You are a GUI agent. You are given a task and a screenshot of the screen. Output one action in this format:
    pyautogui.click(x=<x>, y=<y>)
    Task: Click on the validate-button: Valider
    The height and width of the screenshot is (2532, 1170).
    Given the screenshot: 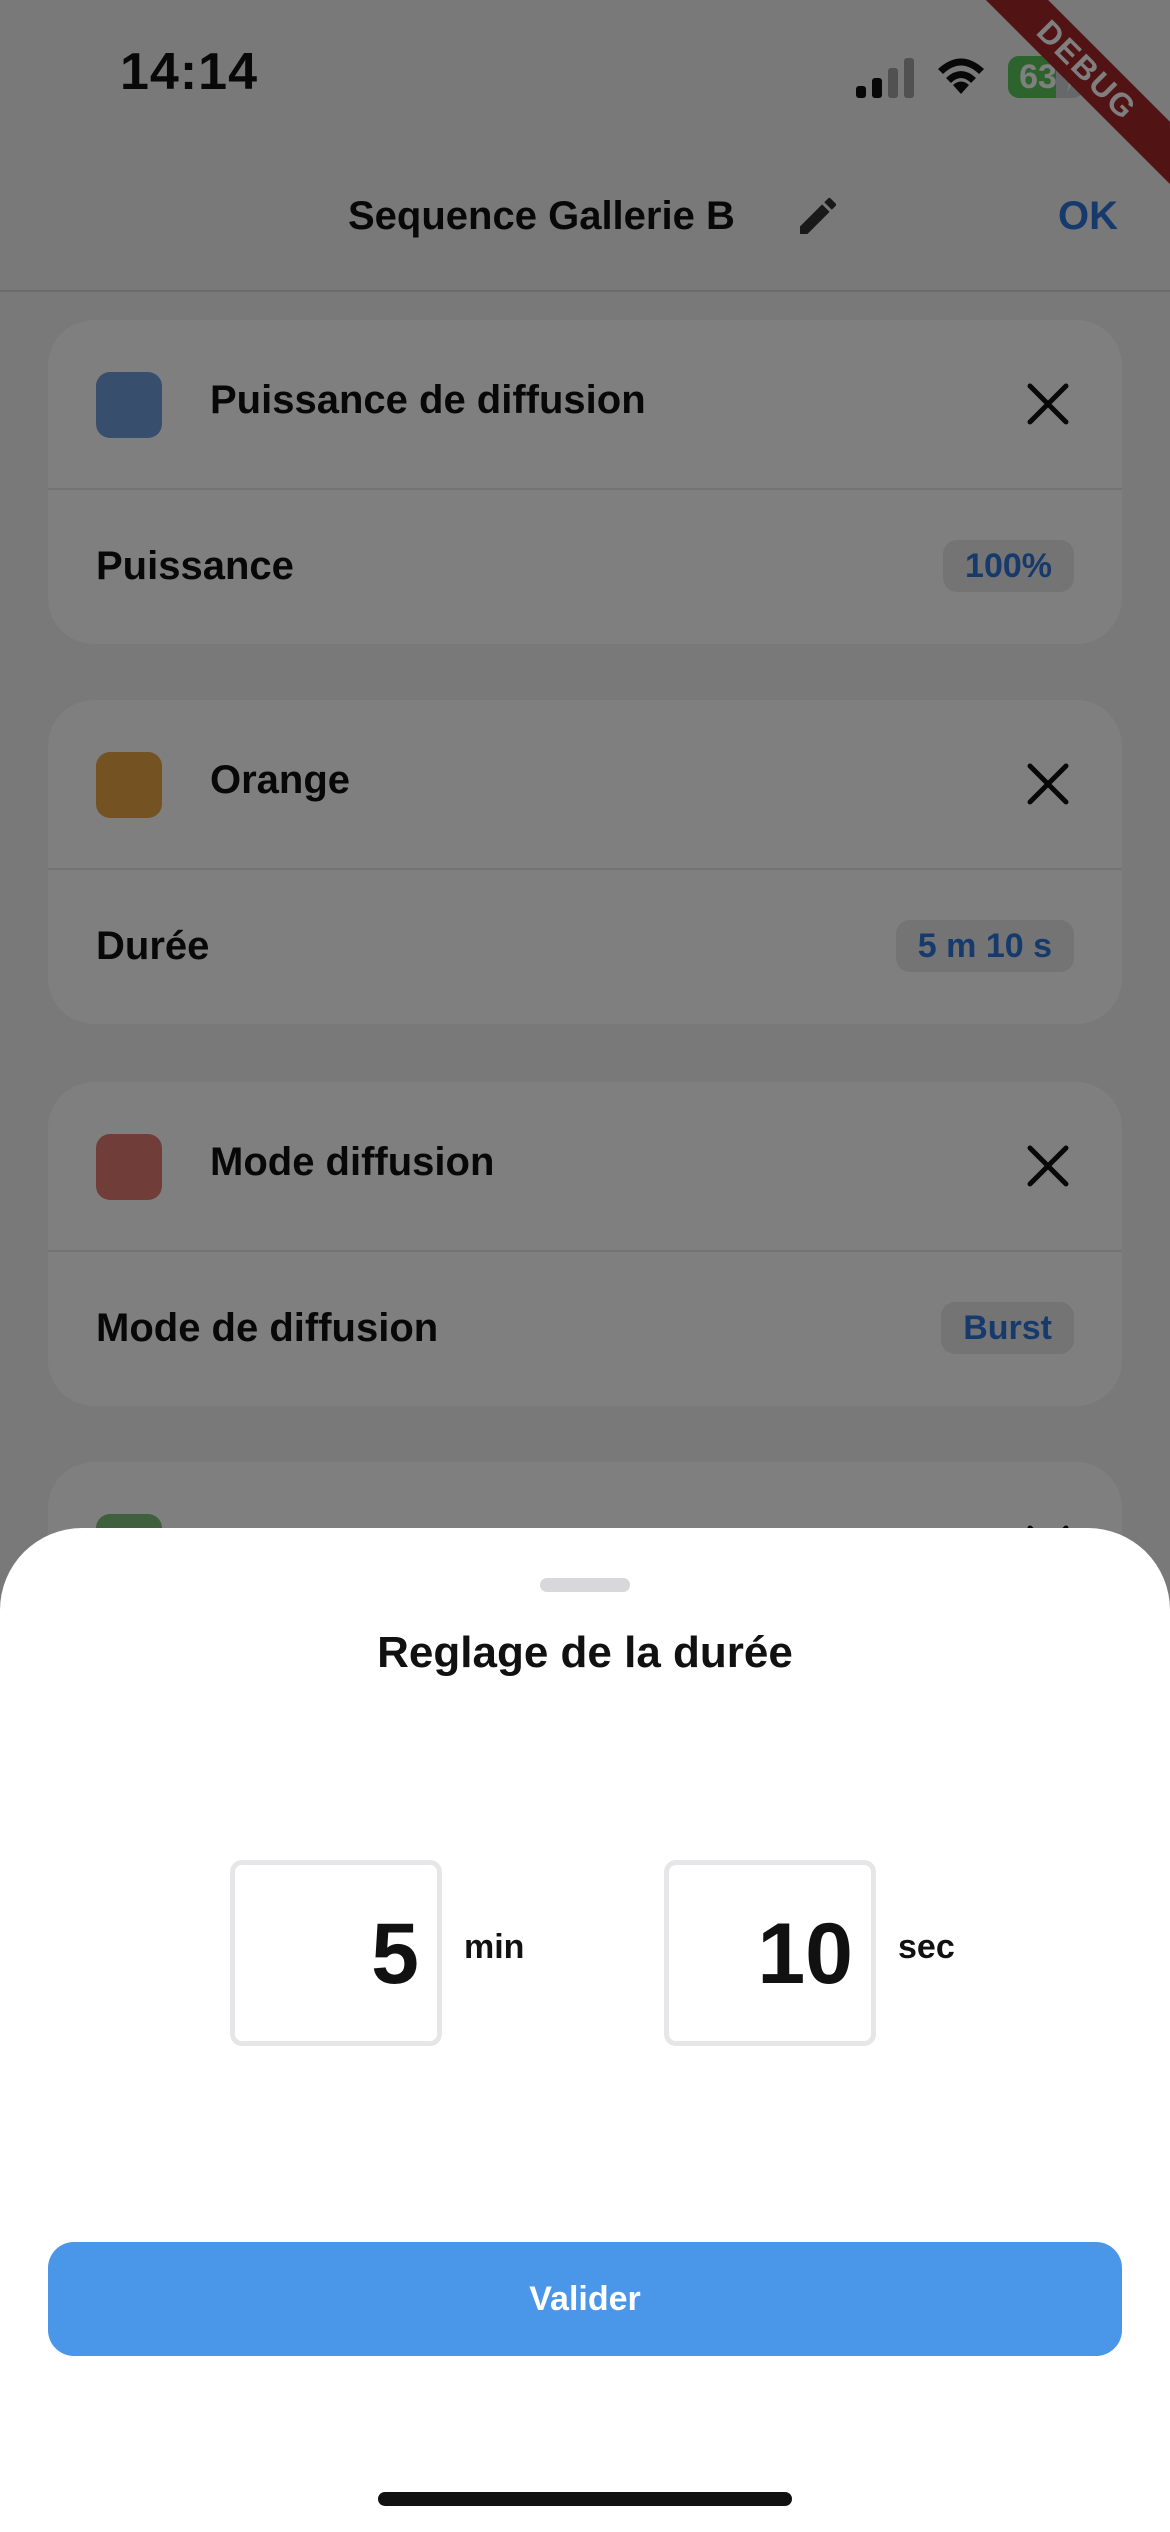 What is the action you would take?
    pyautogui.click(x=585, y=2299)
    